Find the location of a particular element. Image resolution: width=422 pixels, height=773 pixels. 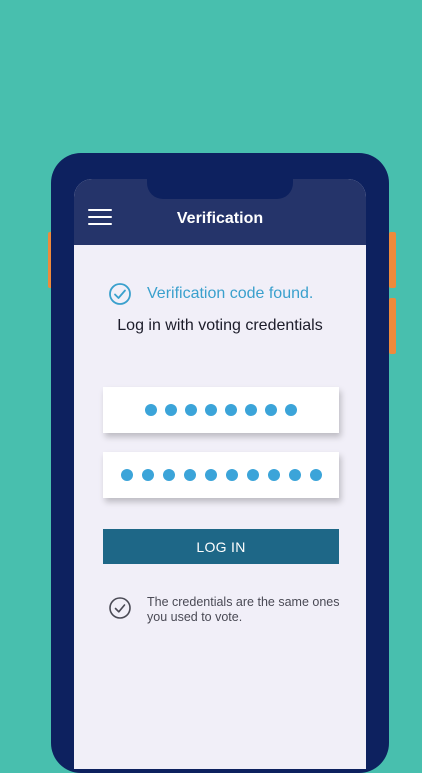

verification-status: Verification code found. is located at coordinates (233, 294).